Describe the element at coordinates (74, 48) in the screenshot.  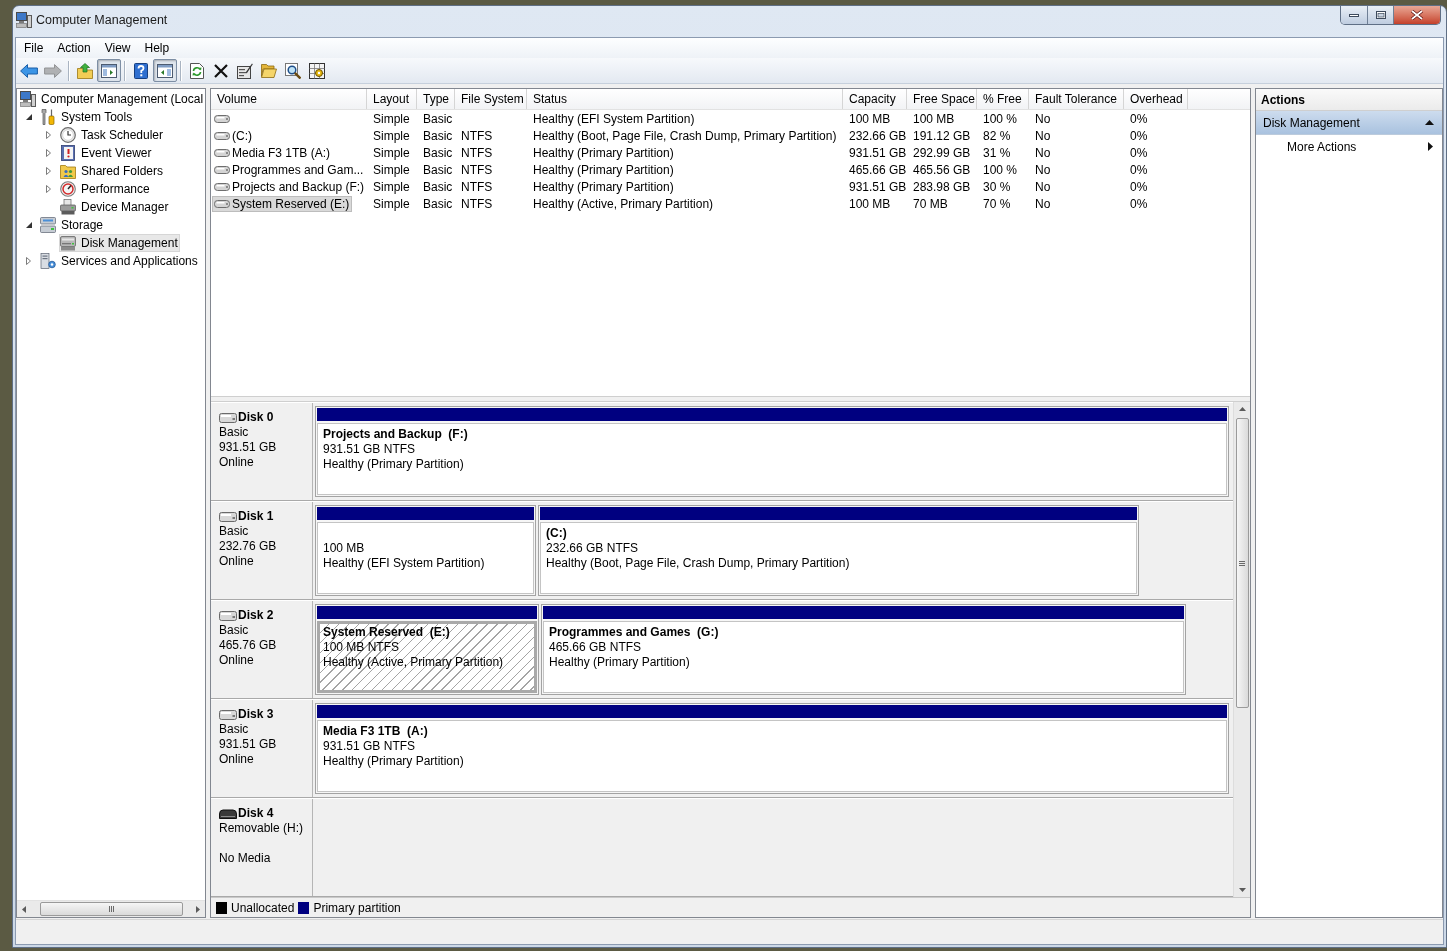
I see `menu-item: Action` at that location.